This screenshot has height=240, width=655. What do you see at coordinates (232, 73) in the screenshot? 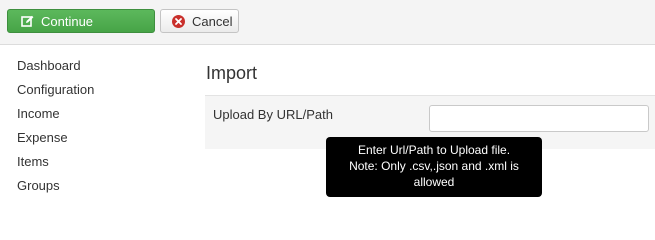
I see `page-title: Import` at bounding box center [232, 73].